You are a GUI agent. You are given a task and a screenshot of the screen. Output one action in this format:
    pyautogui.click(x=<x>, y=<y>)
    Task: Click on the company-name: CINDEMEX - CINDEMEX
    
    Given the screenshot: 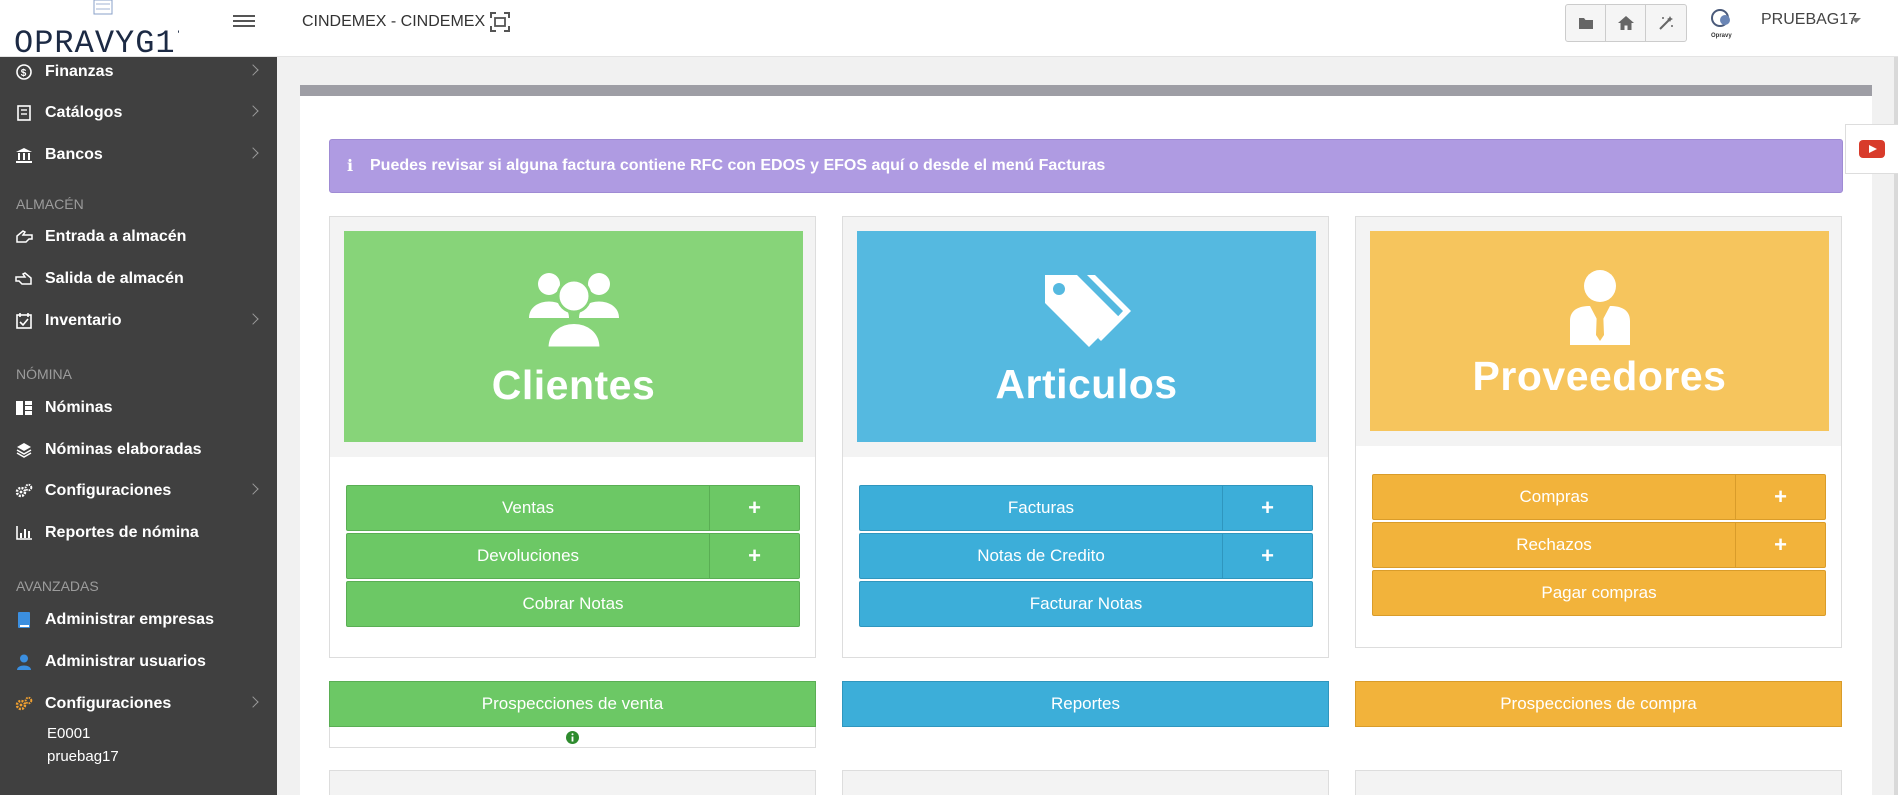 What is the action you would take?
    pyautogui.click(x=394, y=21)
    